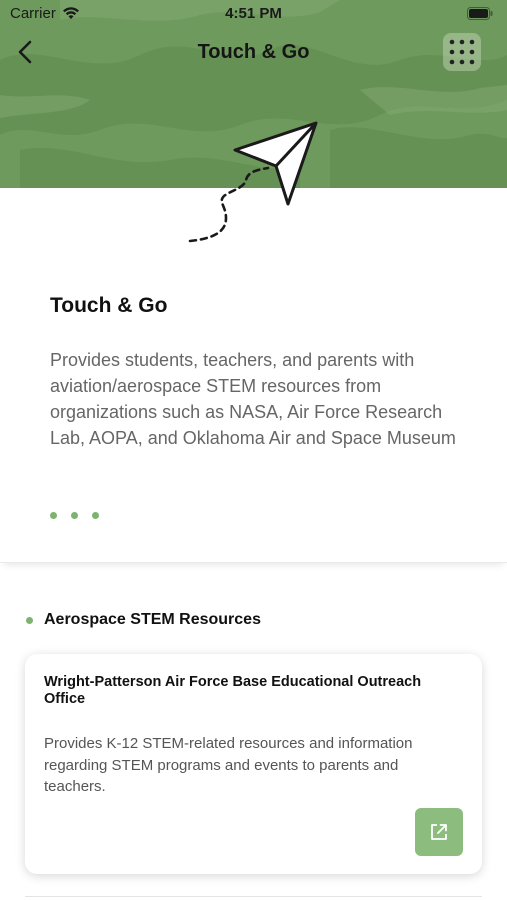 The width and height of the screenshot is (507, 900). I want to click on intro-title: Touch & Go, so click(109, 305).